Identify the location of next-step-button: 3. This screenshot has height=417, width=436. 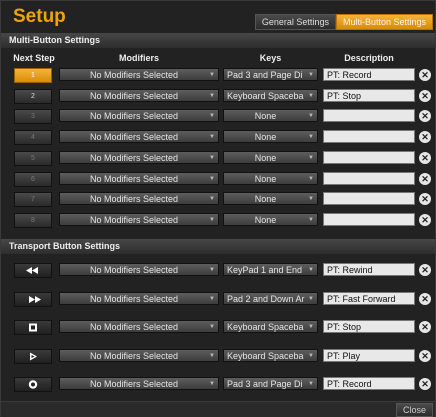
(33, 117).